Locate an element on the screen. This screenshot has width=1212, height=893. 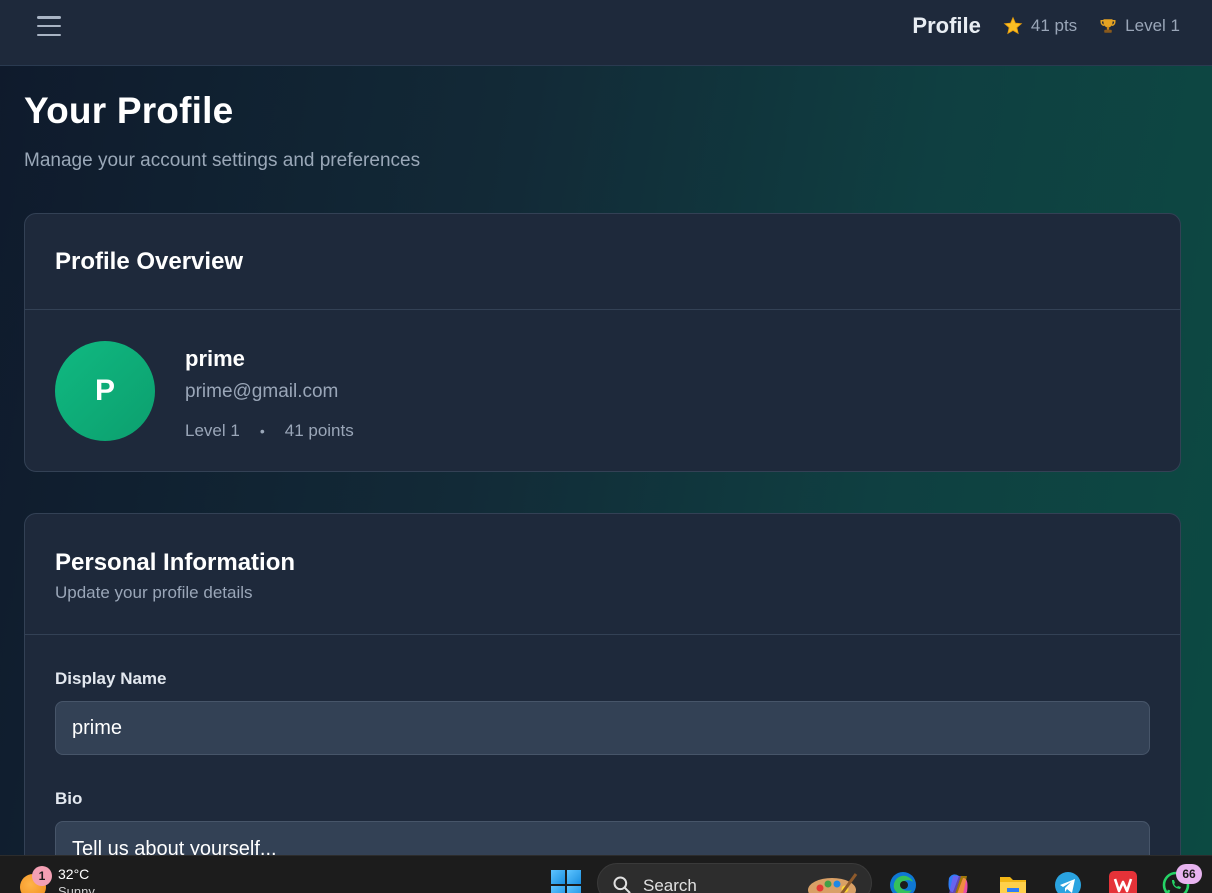
topbar-status: Profile 41 pts Level 1 is located at coordinates (1046, 26).